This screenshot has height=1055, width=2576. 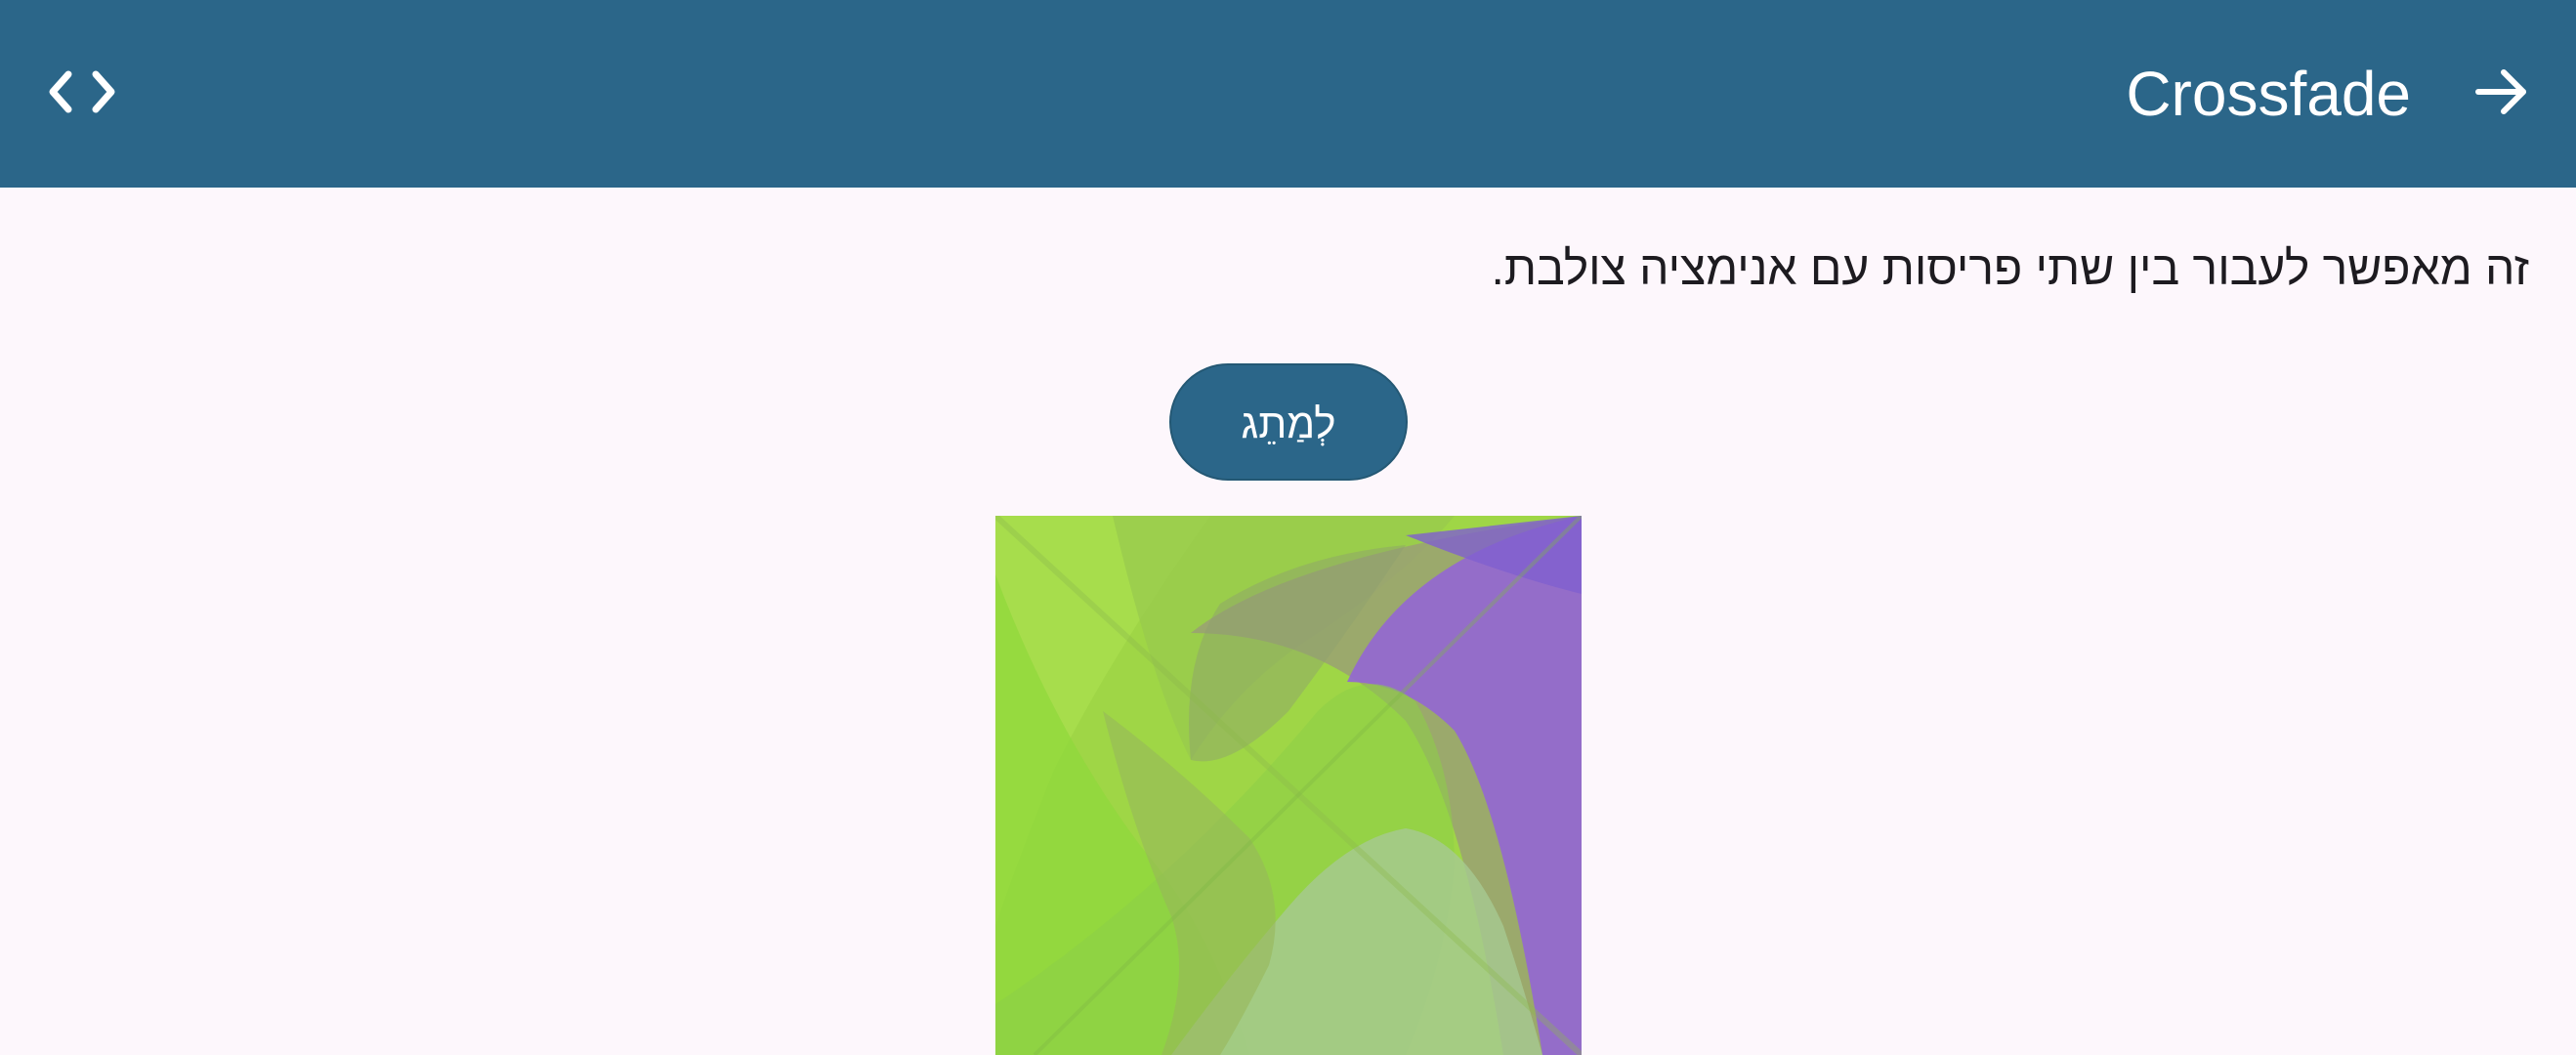 I want to click on code-icon, so click(x=82, y=92).